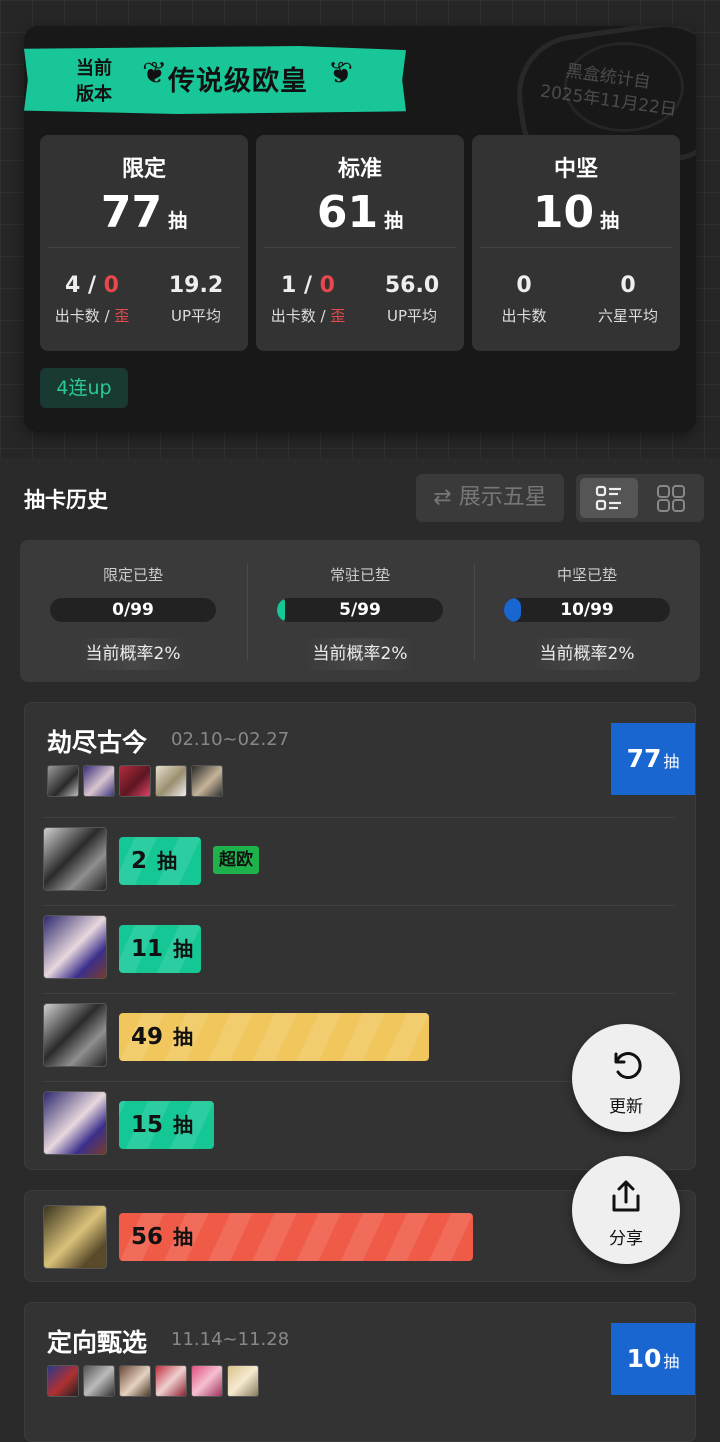 The image size is (720, 1442). I want to click on stat-title: 限定, so click(143, 169).